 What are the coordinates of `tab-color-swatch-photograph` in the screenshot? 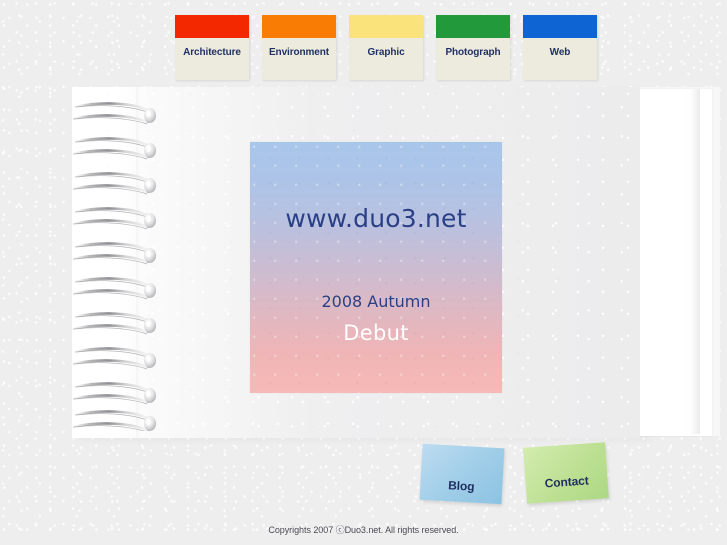 It's located at (473, 26).